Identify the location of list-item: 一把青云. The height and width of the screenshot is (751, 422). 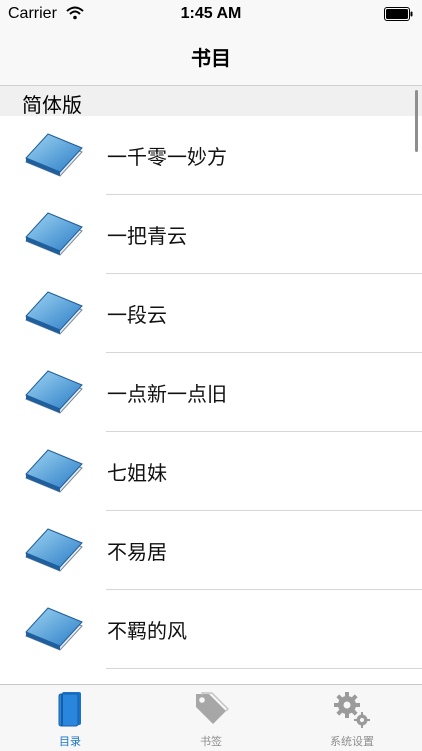
(211, 234).